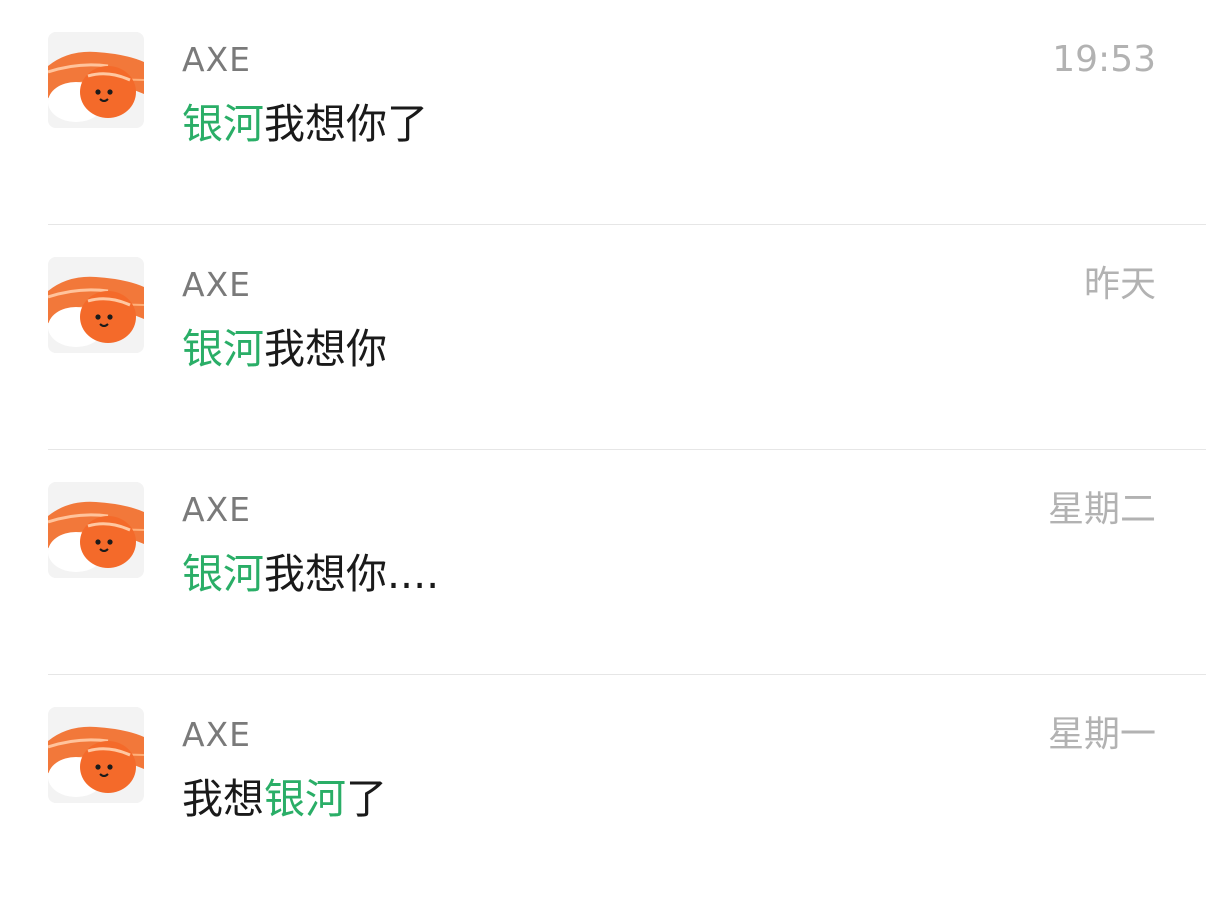  I want to click on message-preview: 银河我想你了, so click(305, 124).